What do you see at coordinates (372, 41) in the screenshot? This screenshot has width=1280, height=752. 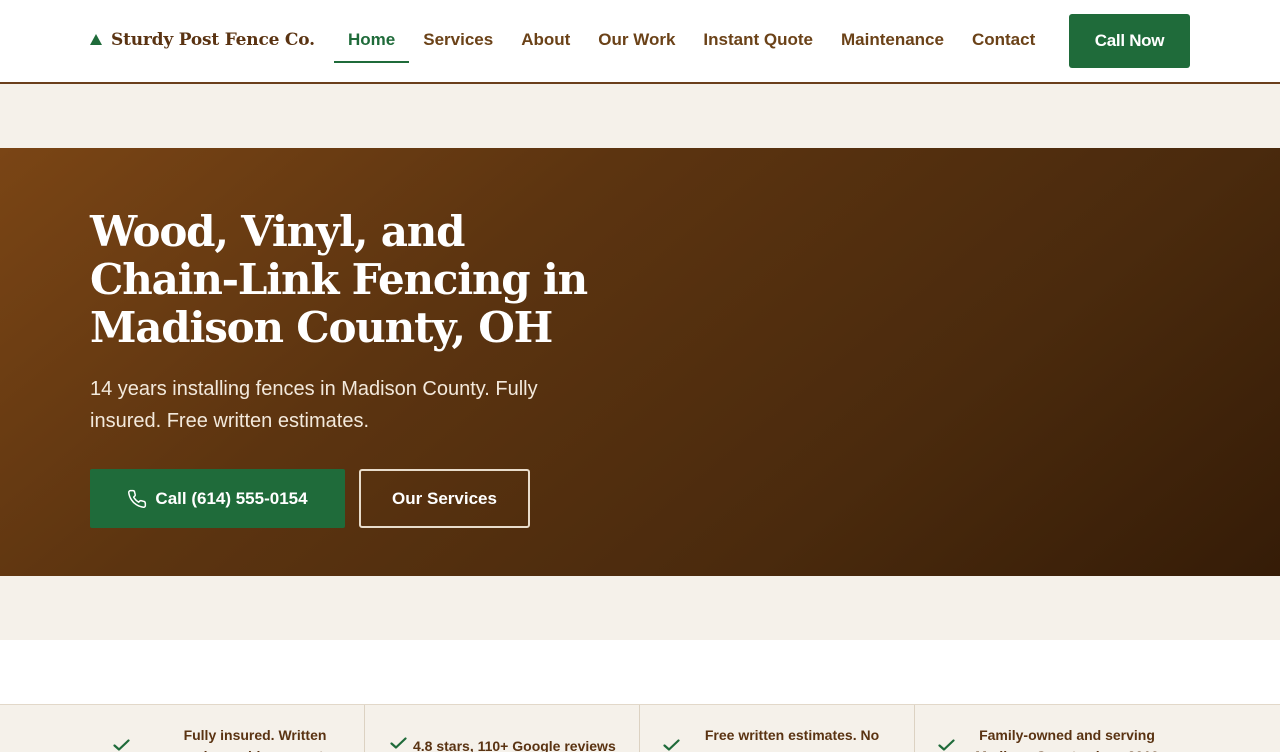 I see `nav-item-home: Home` at bounding box center [372, 41].